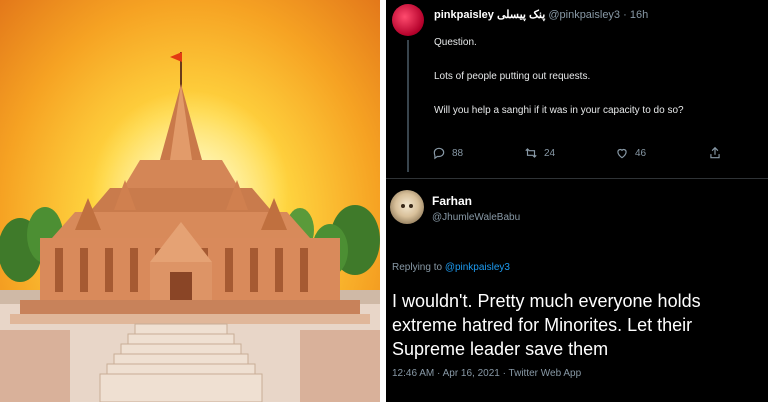  What do you see at coordinates (630, 153) in the screenshot?
I see `like-button: 46` at bounding box center [630, 153].